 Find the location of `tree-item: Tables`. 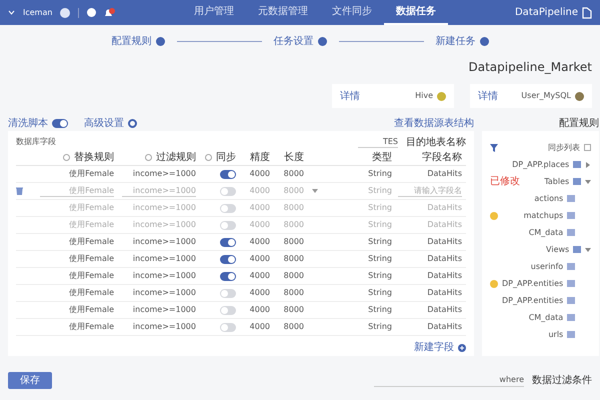

tree-item: Tables is located at coordinates (557, 182).